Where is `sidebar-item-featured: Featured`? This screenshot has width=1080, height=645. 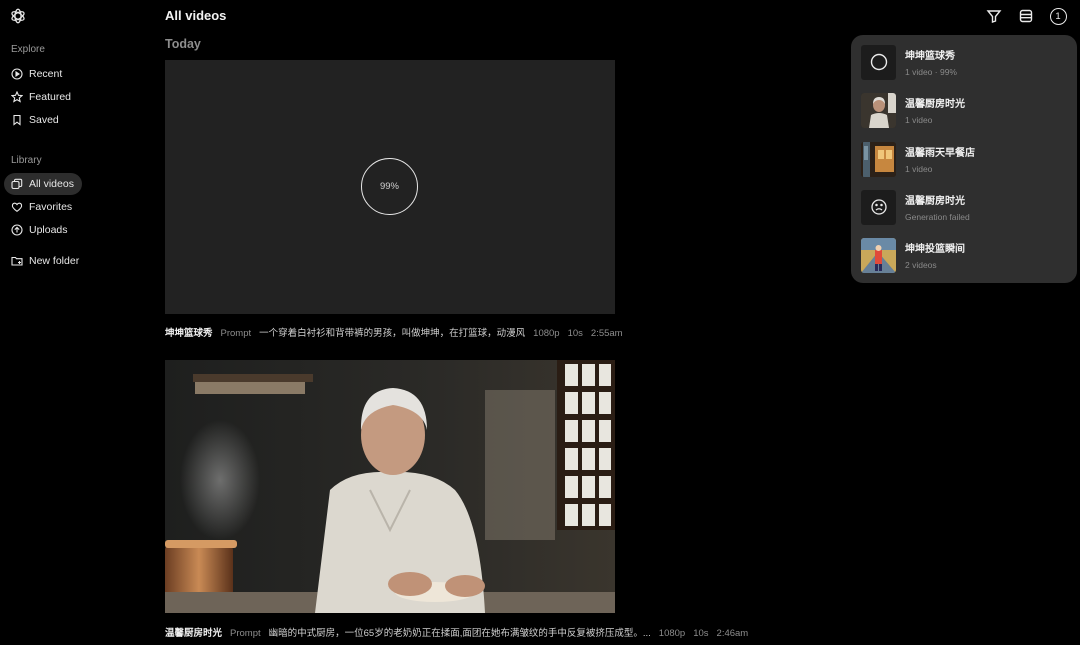
sidebar-item-featured: Featured is located at coordinates (41, 97).